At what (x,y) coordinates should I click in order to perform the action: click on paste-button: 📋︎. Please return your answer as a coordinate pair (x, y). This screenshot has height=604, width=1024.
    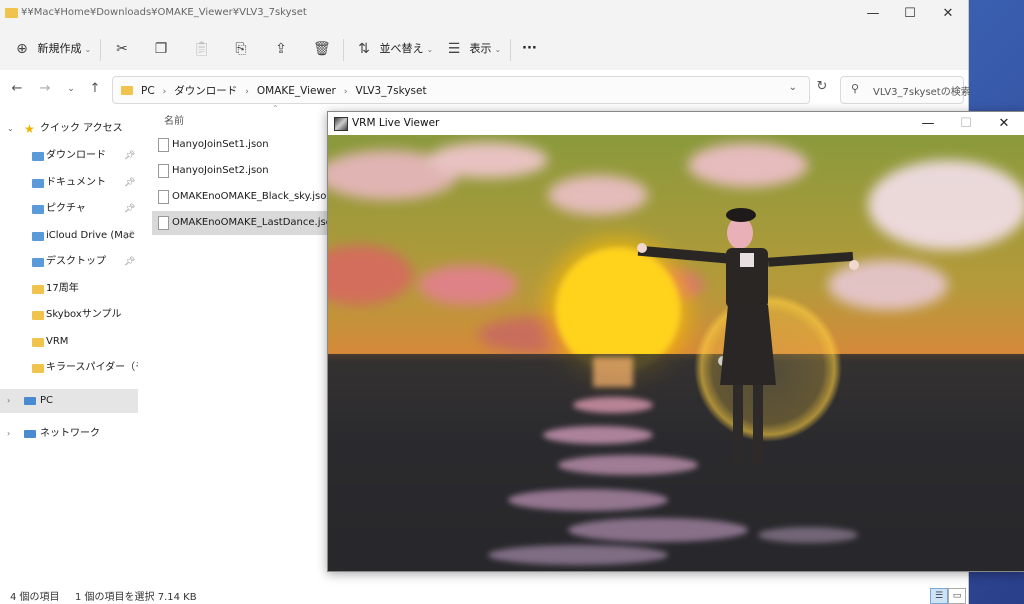
    Looking at the image, I should click on (202, 49).